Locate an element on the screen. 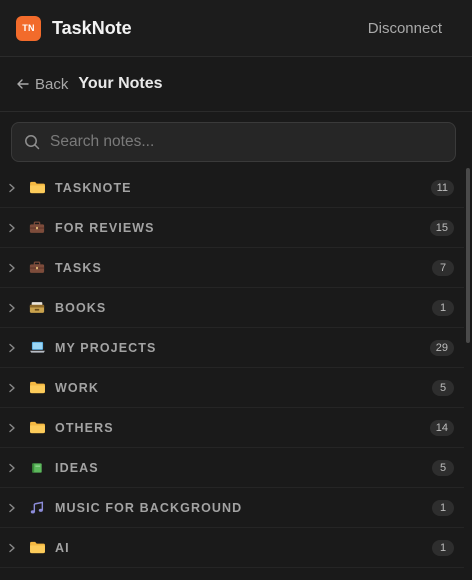 The width and height of the screenshot is (472, 580). back-button: Back is located at coordinates (42, 84).